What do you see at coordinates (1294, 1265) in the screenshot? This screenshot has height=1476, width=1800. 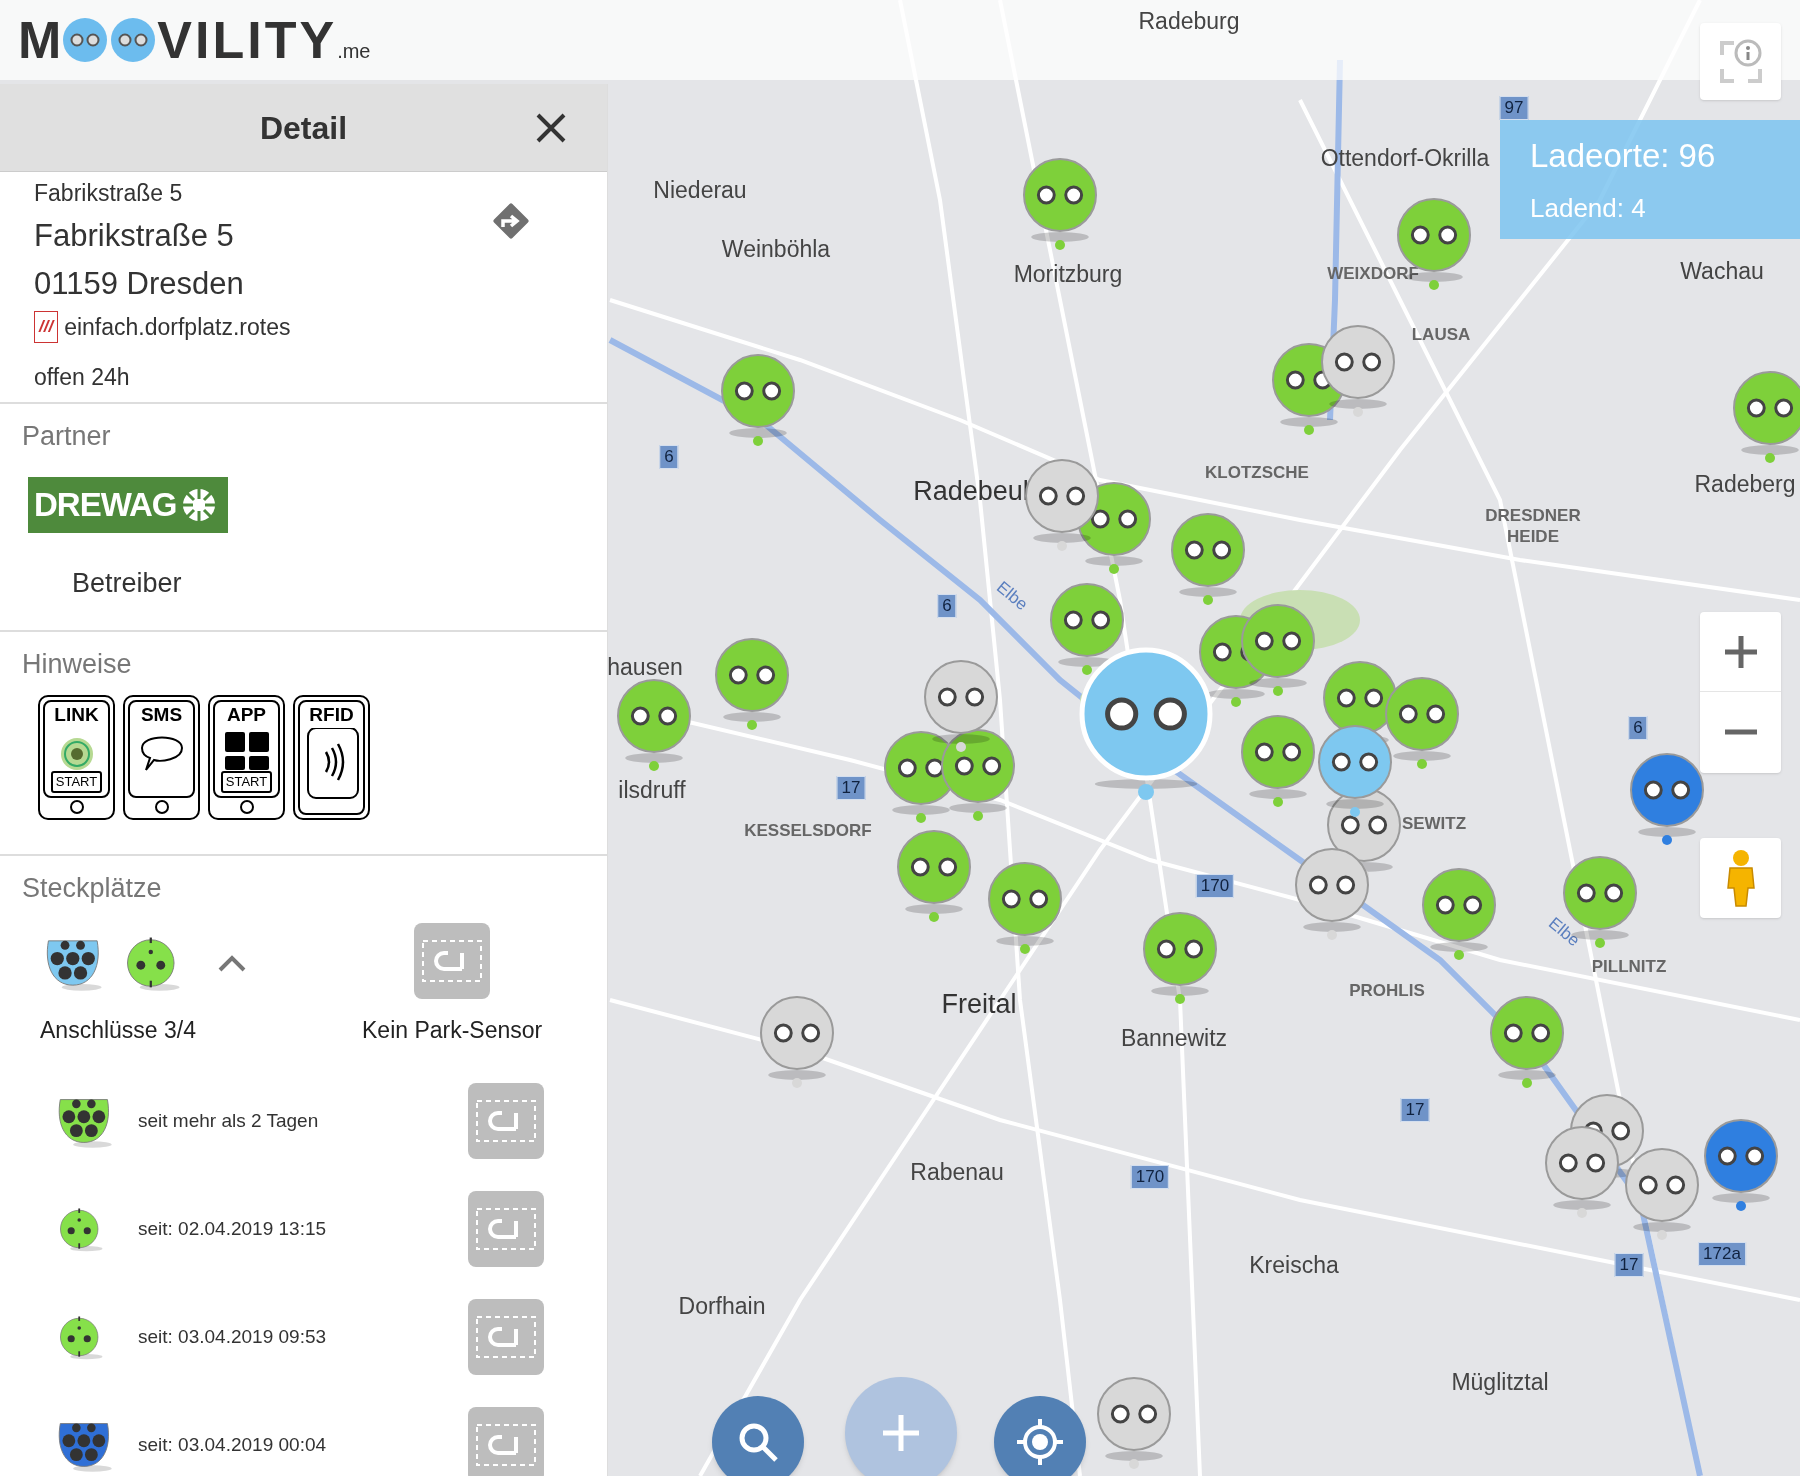 I see `place-label: Kreischa` at bounding box center [1294, 1265].